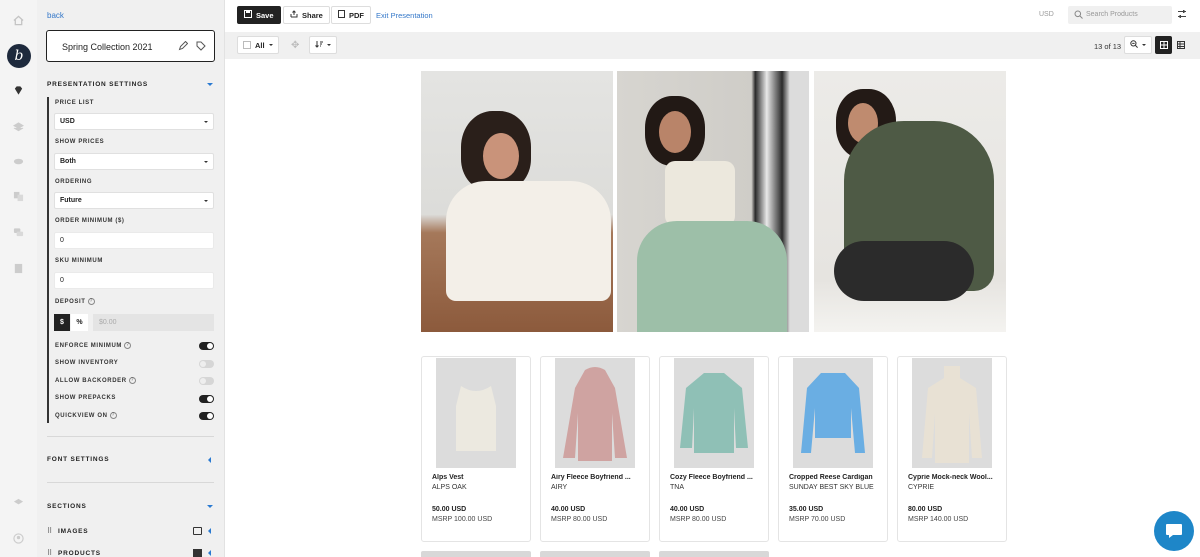  I want to click on price-list-value: USD, so click(67, 121).